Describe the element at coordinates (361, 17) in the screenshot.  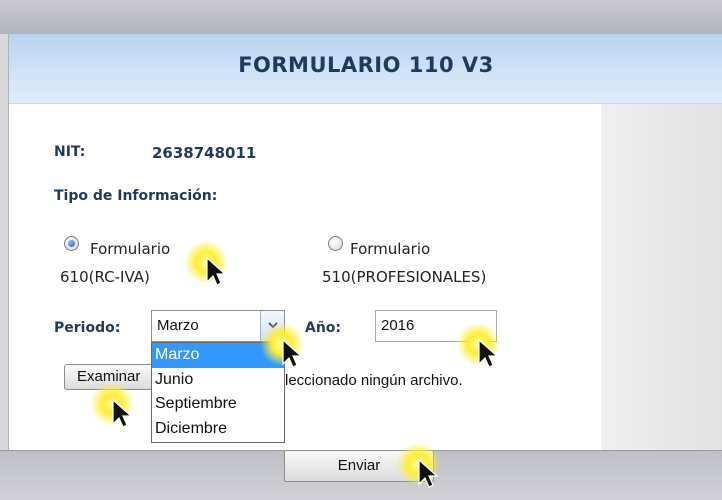
I see `browser-top-strip` at that location.